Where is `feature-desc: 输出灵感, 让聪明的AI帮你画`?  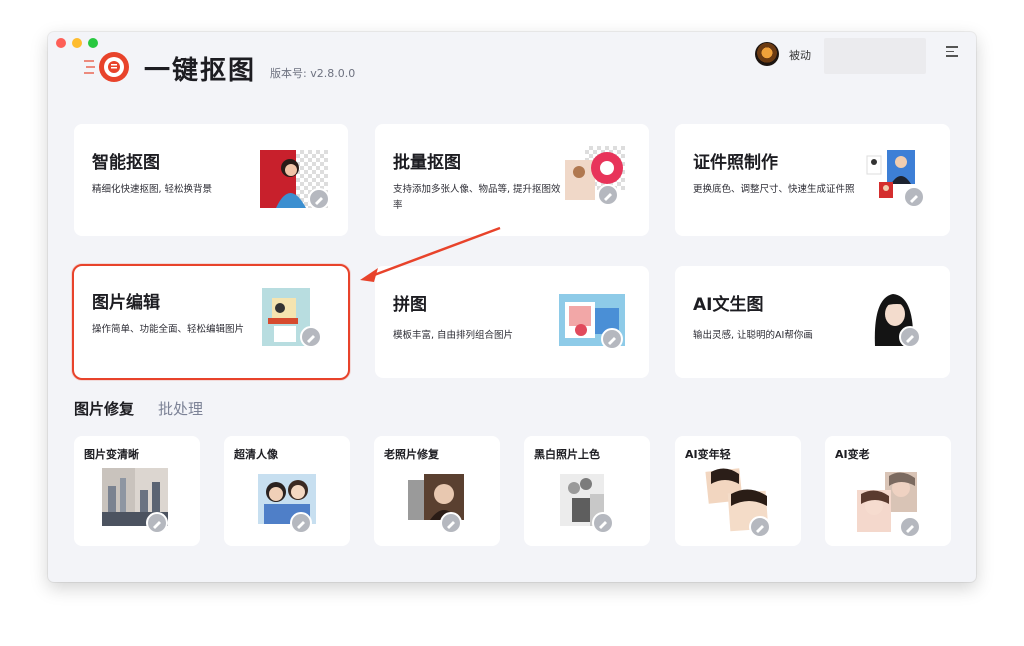 feature-desc: 输出灵感, 让聪明的AI帮你画 is located at coordinates (753, 335).